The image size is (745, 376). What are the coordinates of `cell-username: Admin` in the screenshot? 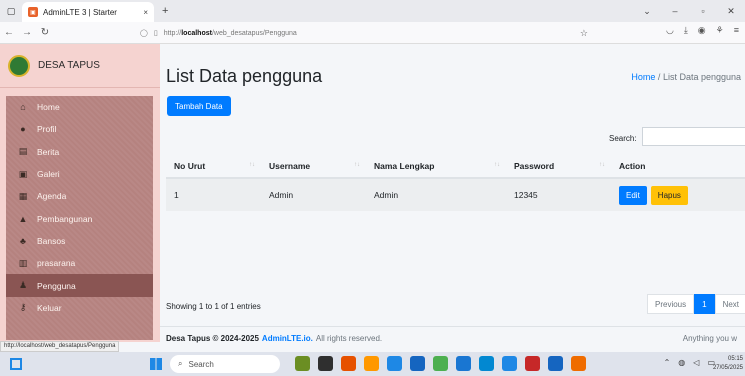 It's located at (313, 194).